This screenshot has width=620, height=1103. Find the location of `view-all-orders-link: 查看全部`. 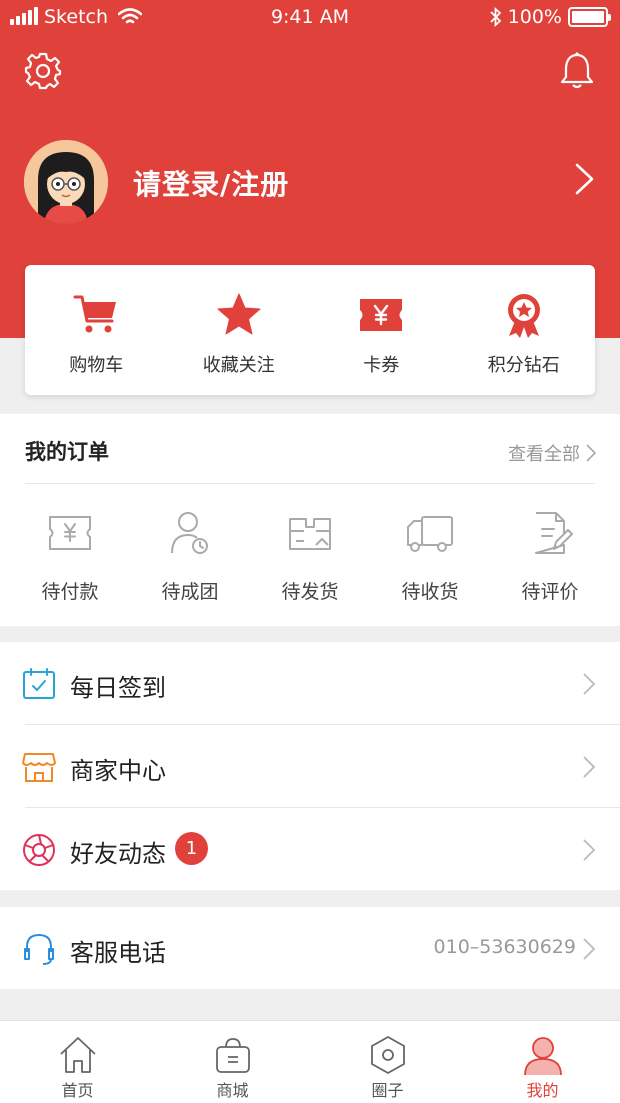

view-all-orders-link: 查看全部 is located at coordinates (552, 453).